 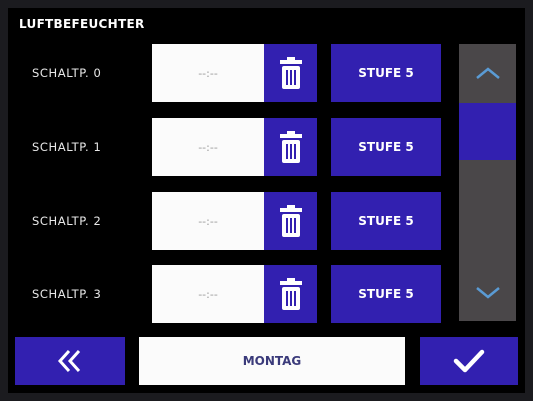 I want to click on back-button, so click(x=70, y=361).